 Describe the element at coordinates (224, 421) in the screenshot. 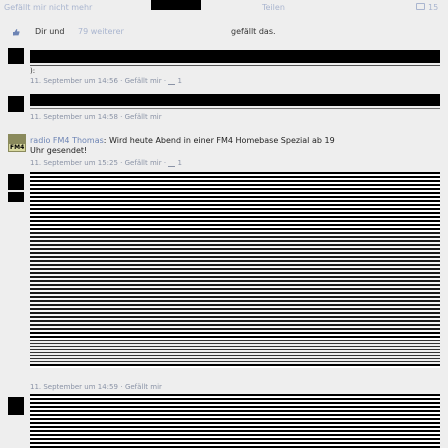

I see `redacted-region` at that location.